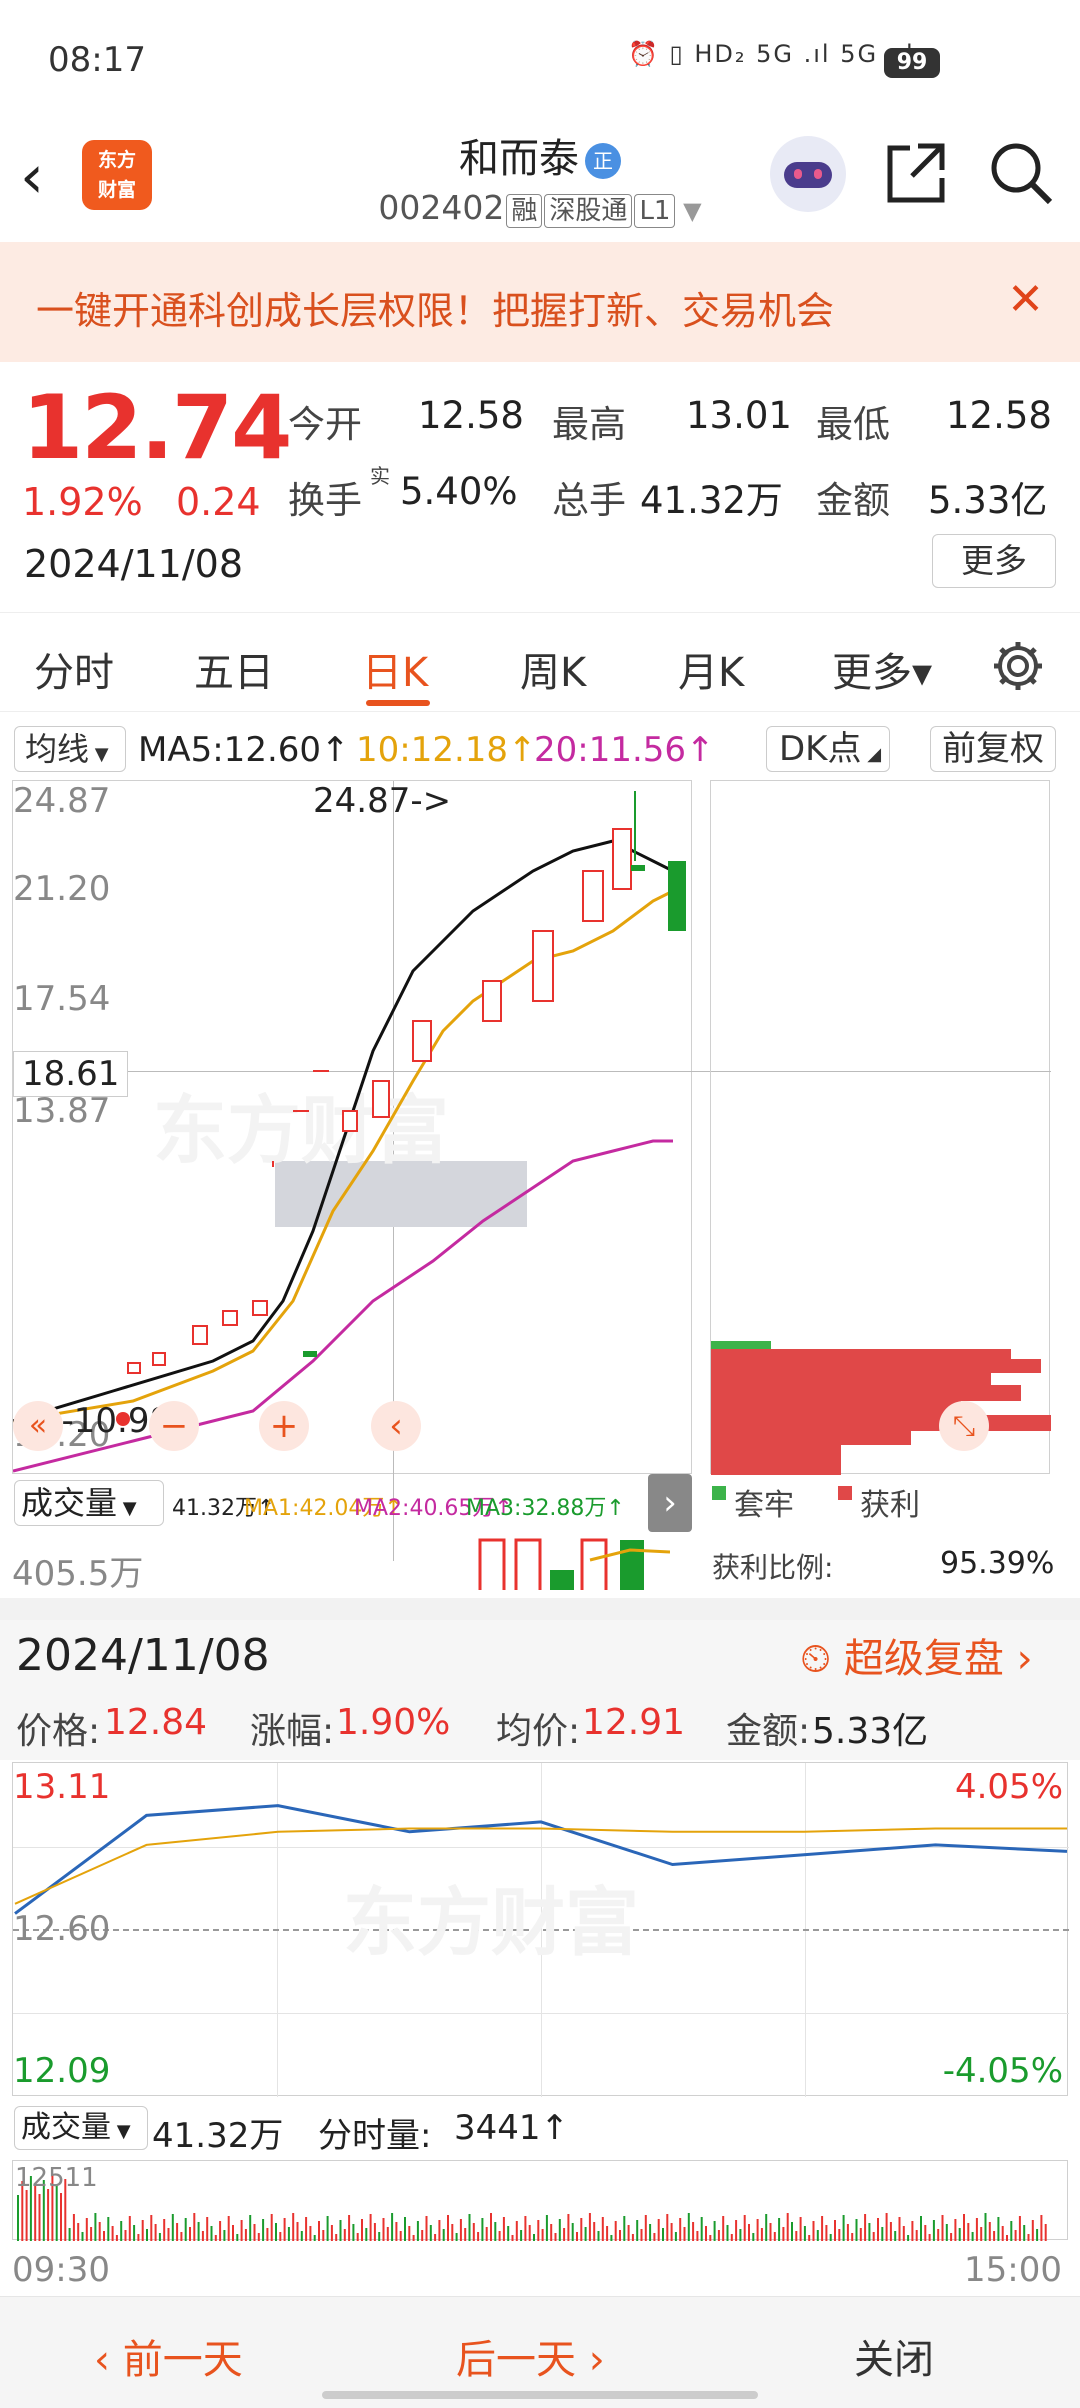 Image resolution: width=1080 pixels, height=2408 pixels. I want to click on settings-gear-icon, so click(1018, 666).